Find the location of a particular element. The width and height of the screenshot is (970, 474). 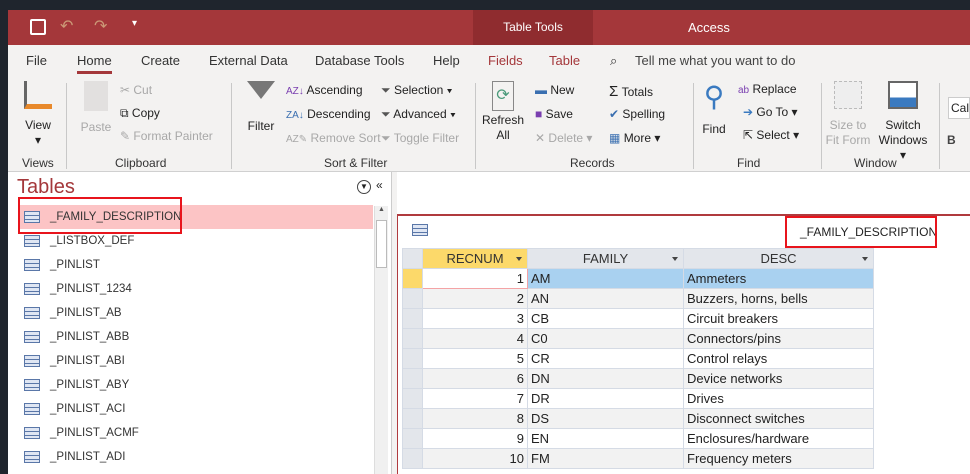

collapse-pane-icon: « is located at coordinates (379, 185).